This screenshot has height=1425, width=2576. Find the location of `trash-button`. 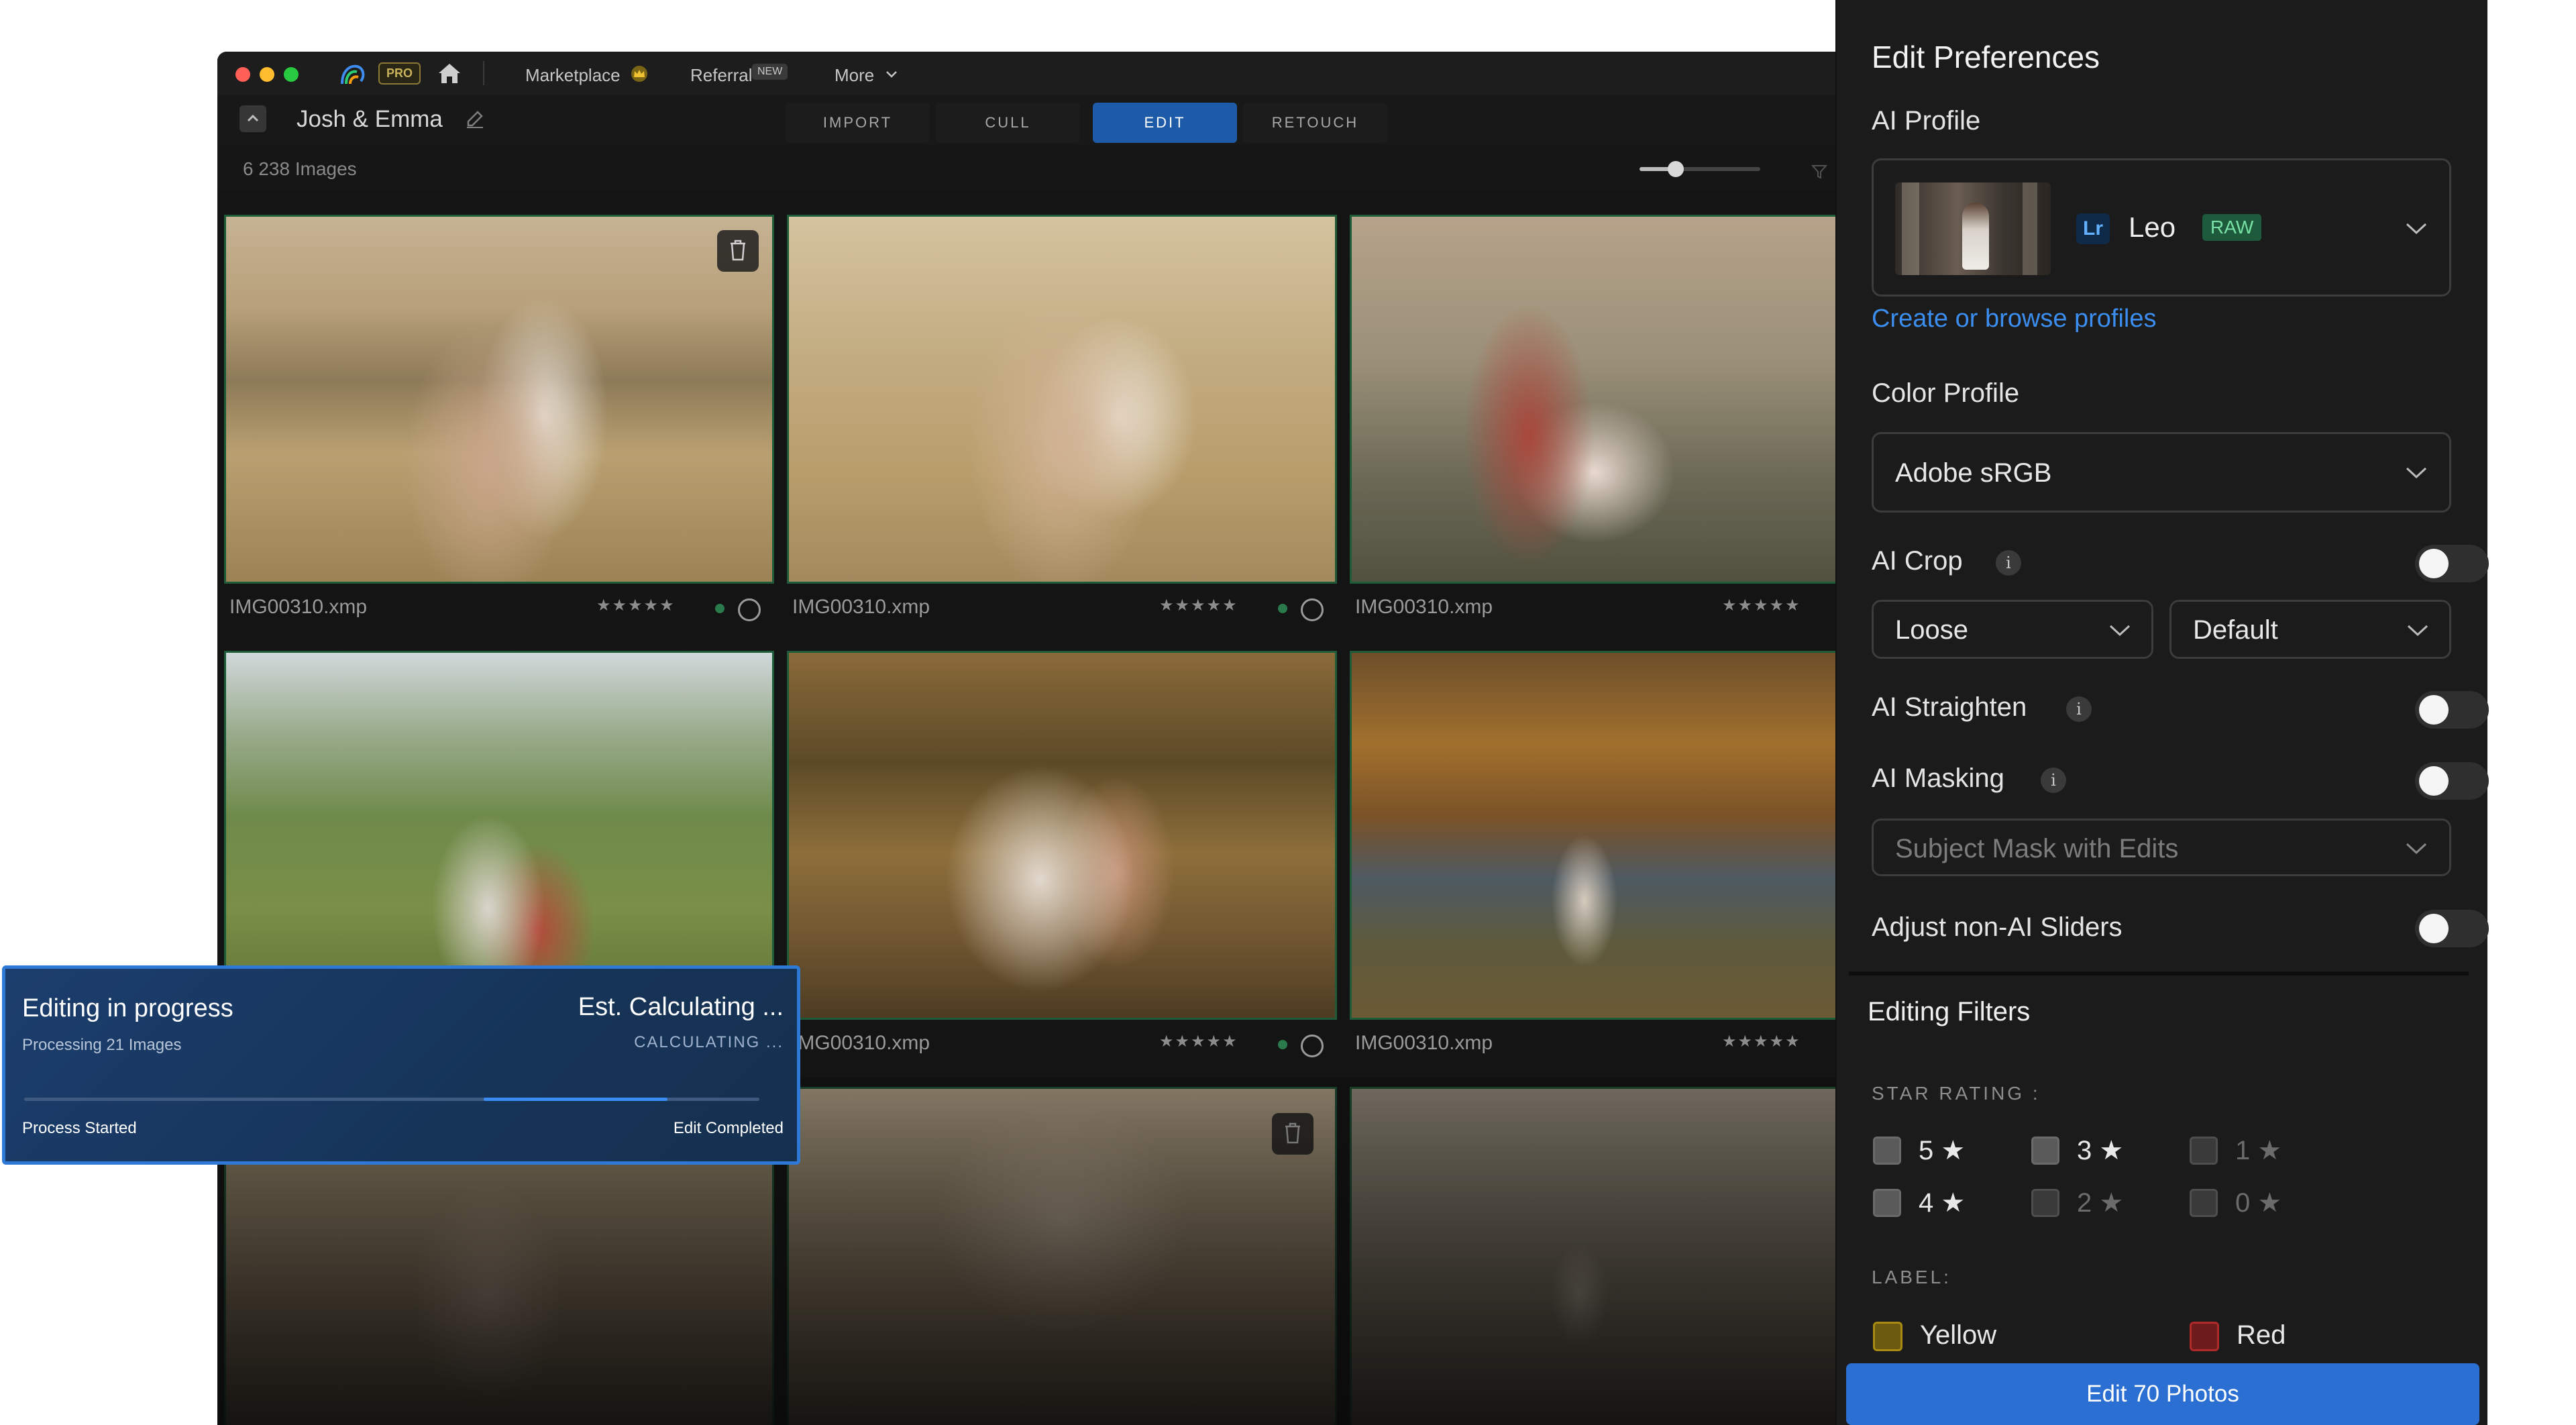

trash-button is located at coordinates (738, 251).